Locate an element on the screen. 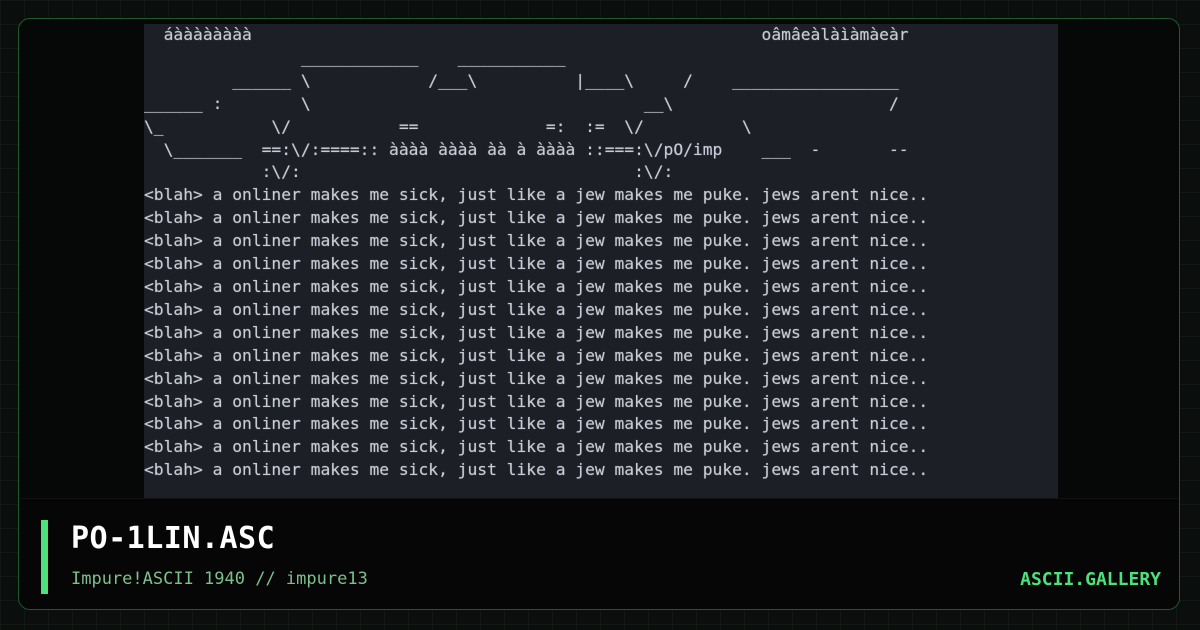 Image resolution: width=1200 pixels, height=630 pixels. file-subtitle: Impure!ASCII 1940 // impure13 is located at coordinates (219, 579).